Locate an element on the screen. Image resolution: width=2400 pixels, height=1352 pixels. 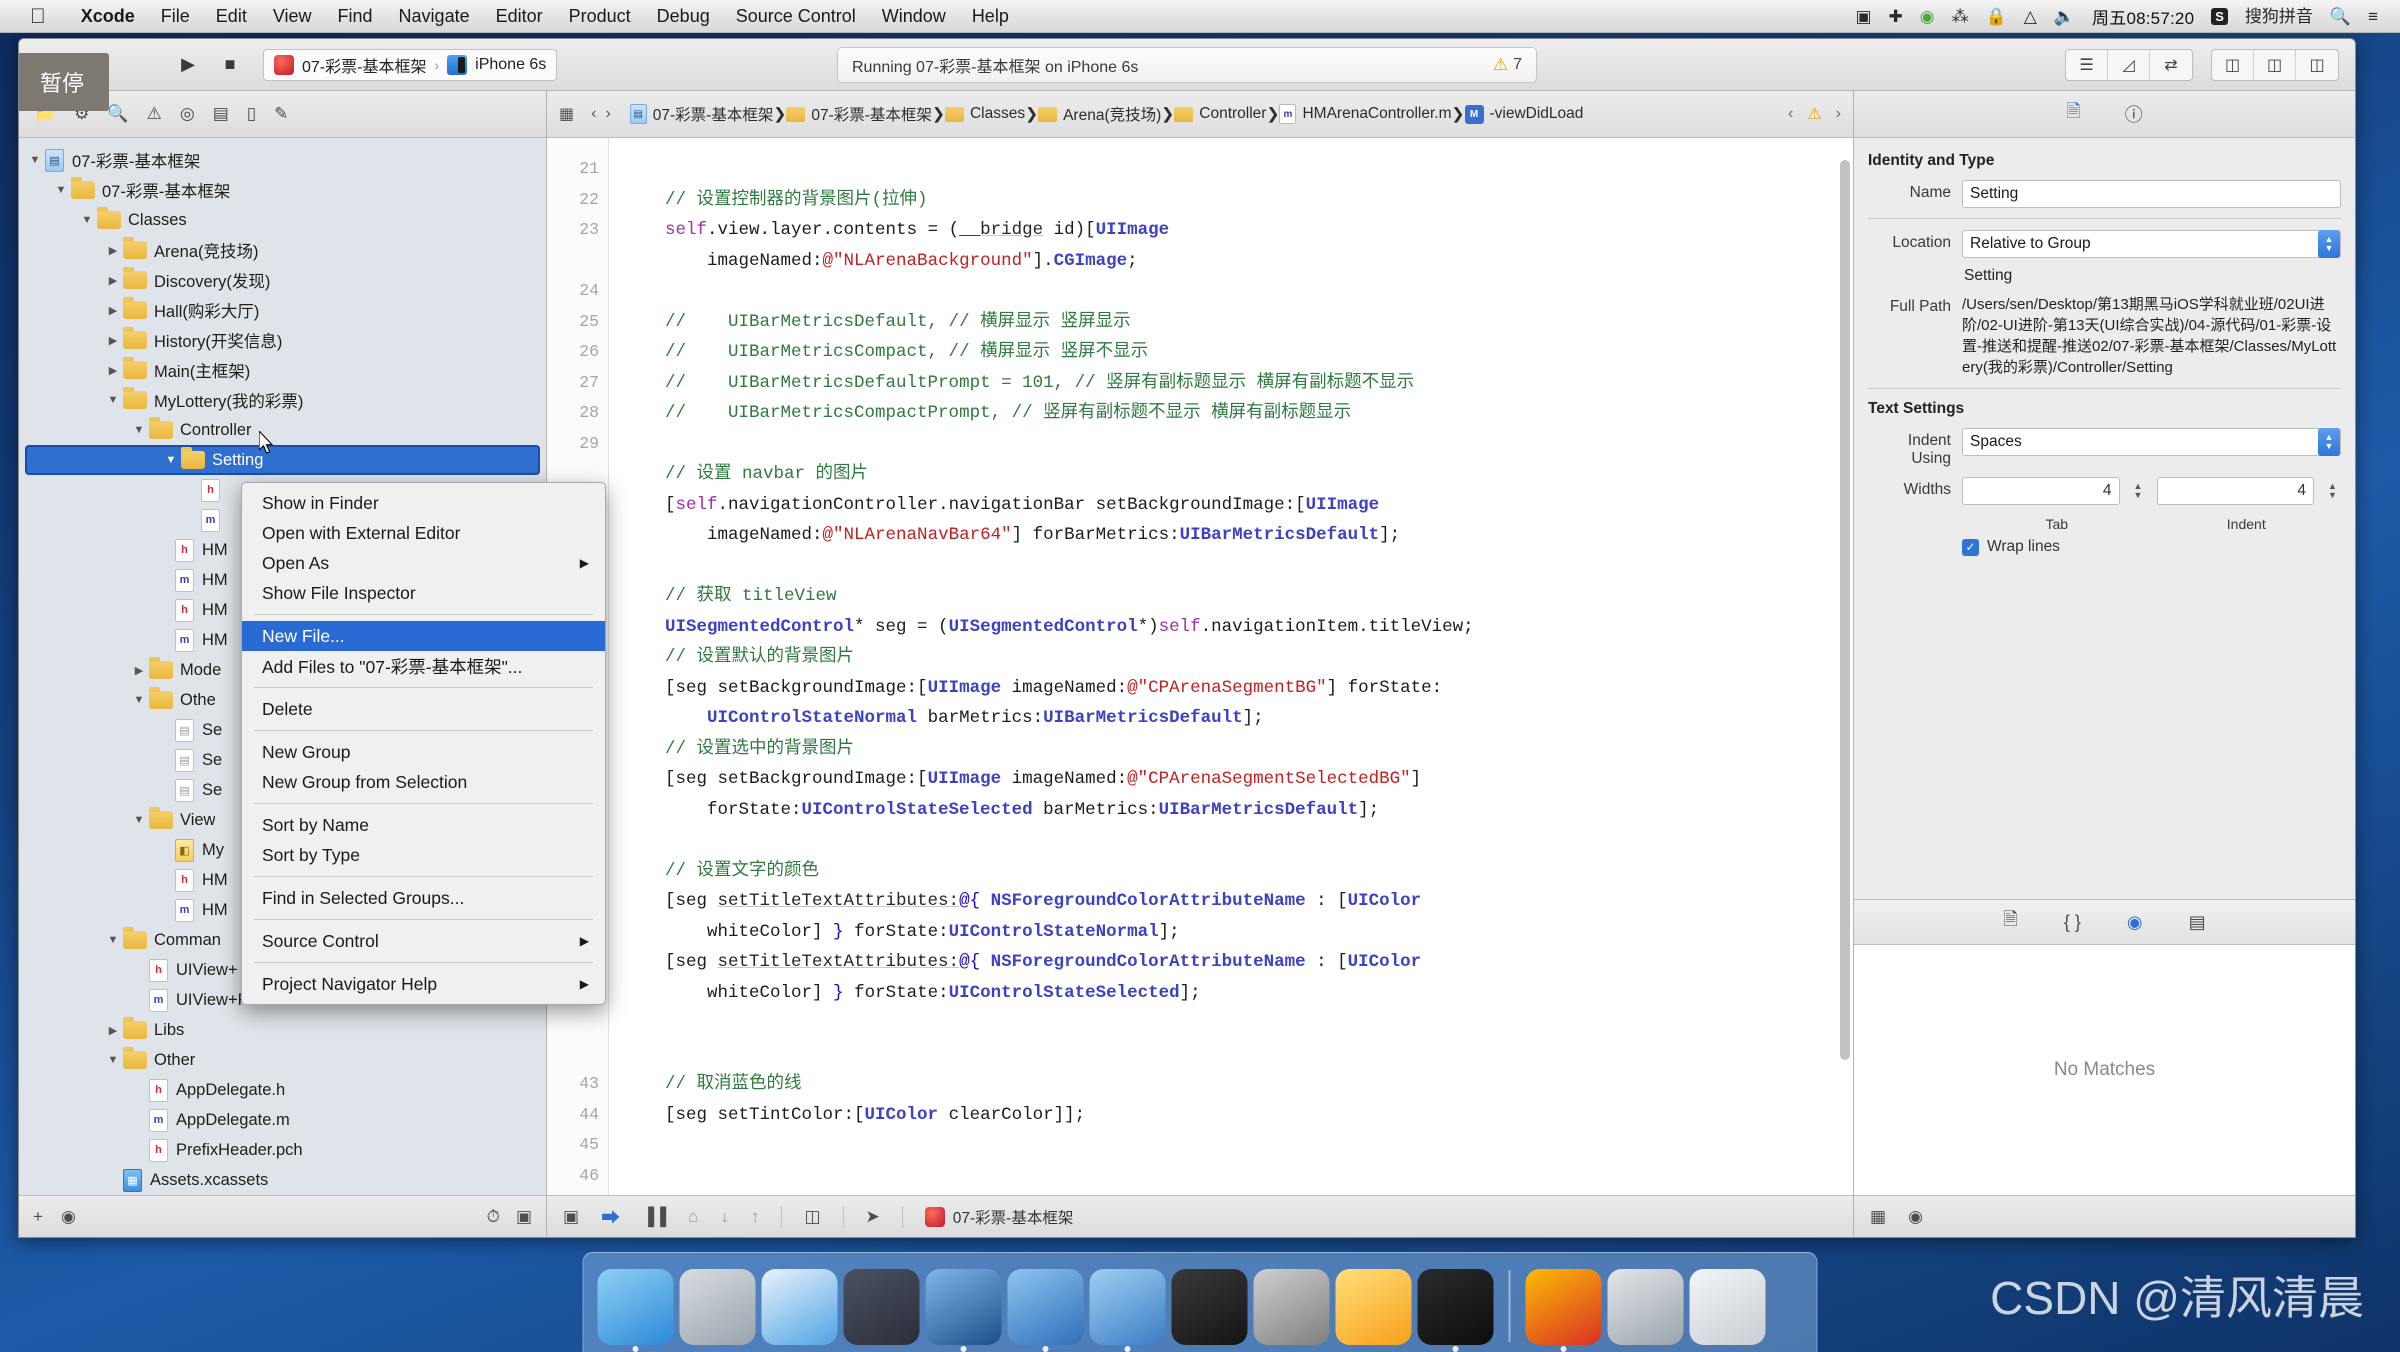
related-items-icon: ▦ is located at coordinates (566, 114).